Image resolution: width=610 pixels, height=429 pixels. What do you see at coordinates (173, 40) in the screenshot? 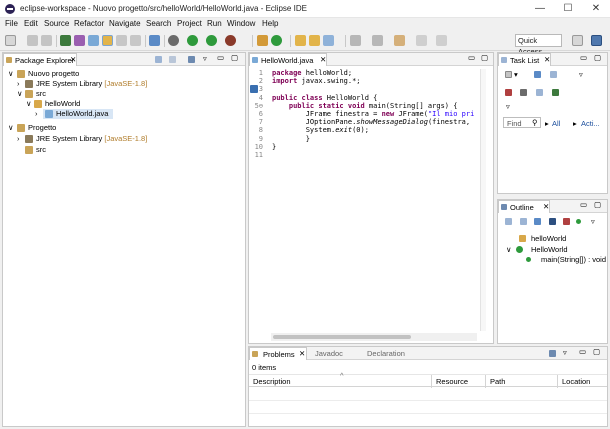
I see `debug-icon` at bounding box center [173, 40].